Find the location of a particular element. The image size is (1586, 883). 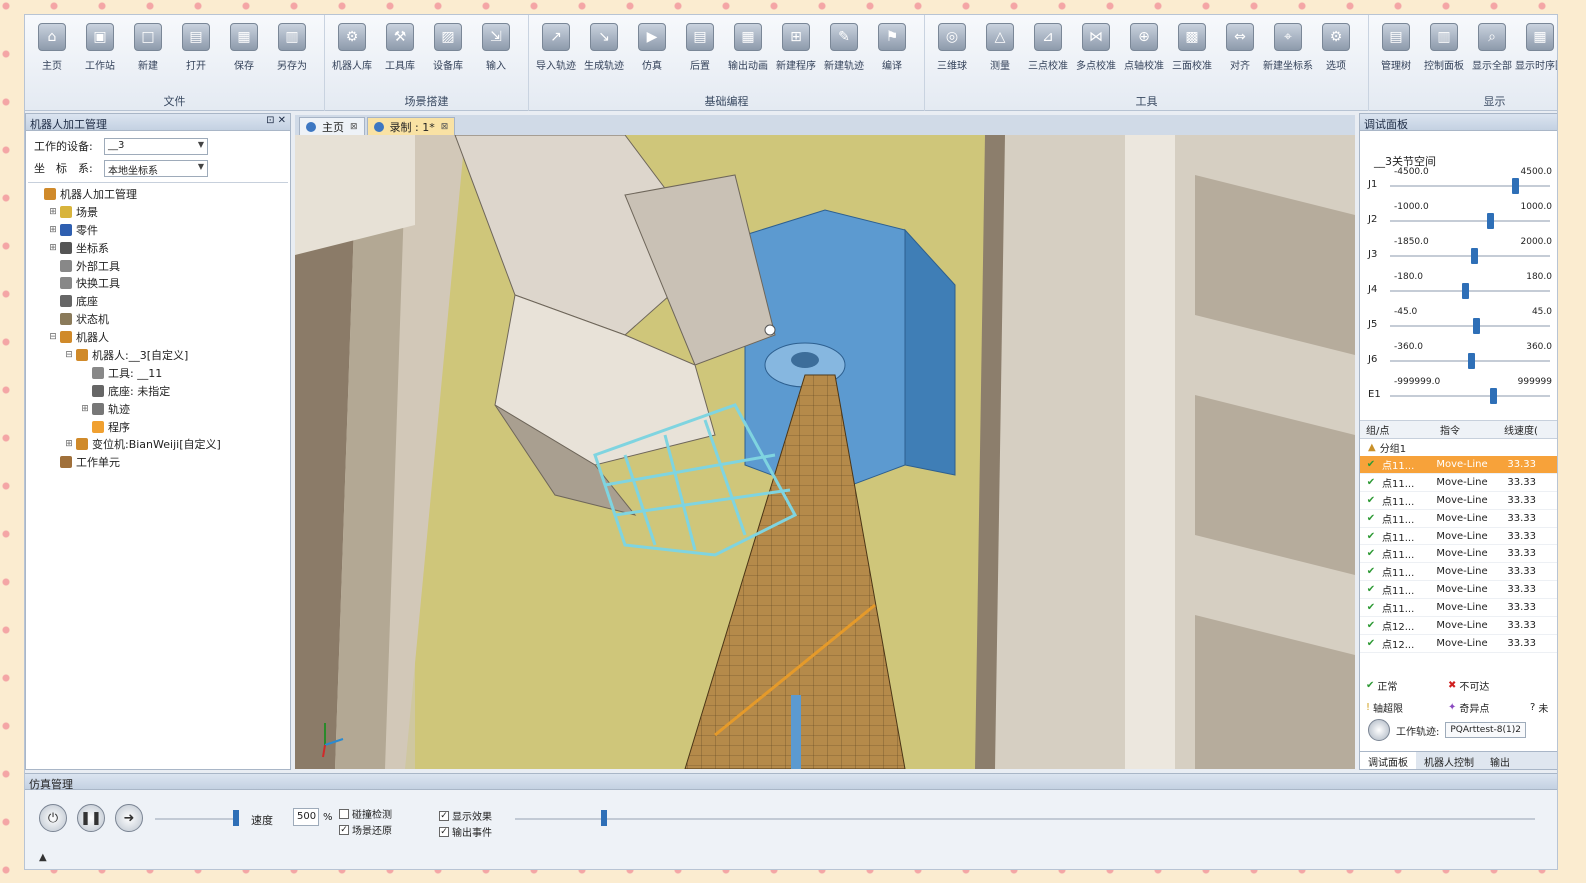

ribbon-button: ▤ 打开 is located at coordinates (196, 50).